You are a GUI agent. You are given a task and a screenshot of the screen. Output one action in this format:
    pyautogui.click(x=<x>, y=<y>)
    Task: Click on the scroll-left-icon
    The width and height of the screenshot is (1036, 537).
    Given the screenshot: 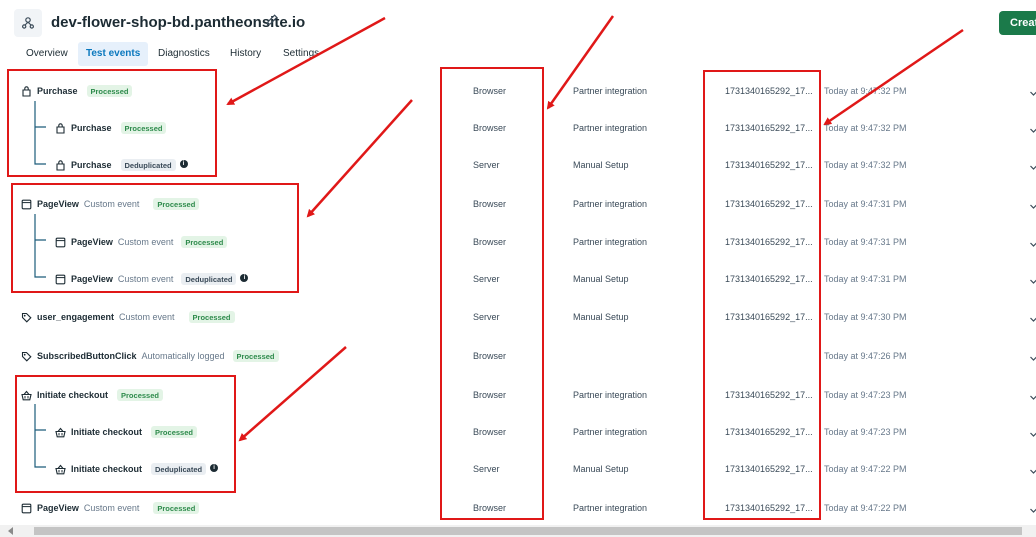 What is the action you would take?
    pyautogui.click(x=10, y=531)
    